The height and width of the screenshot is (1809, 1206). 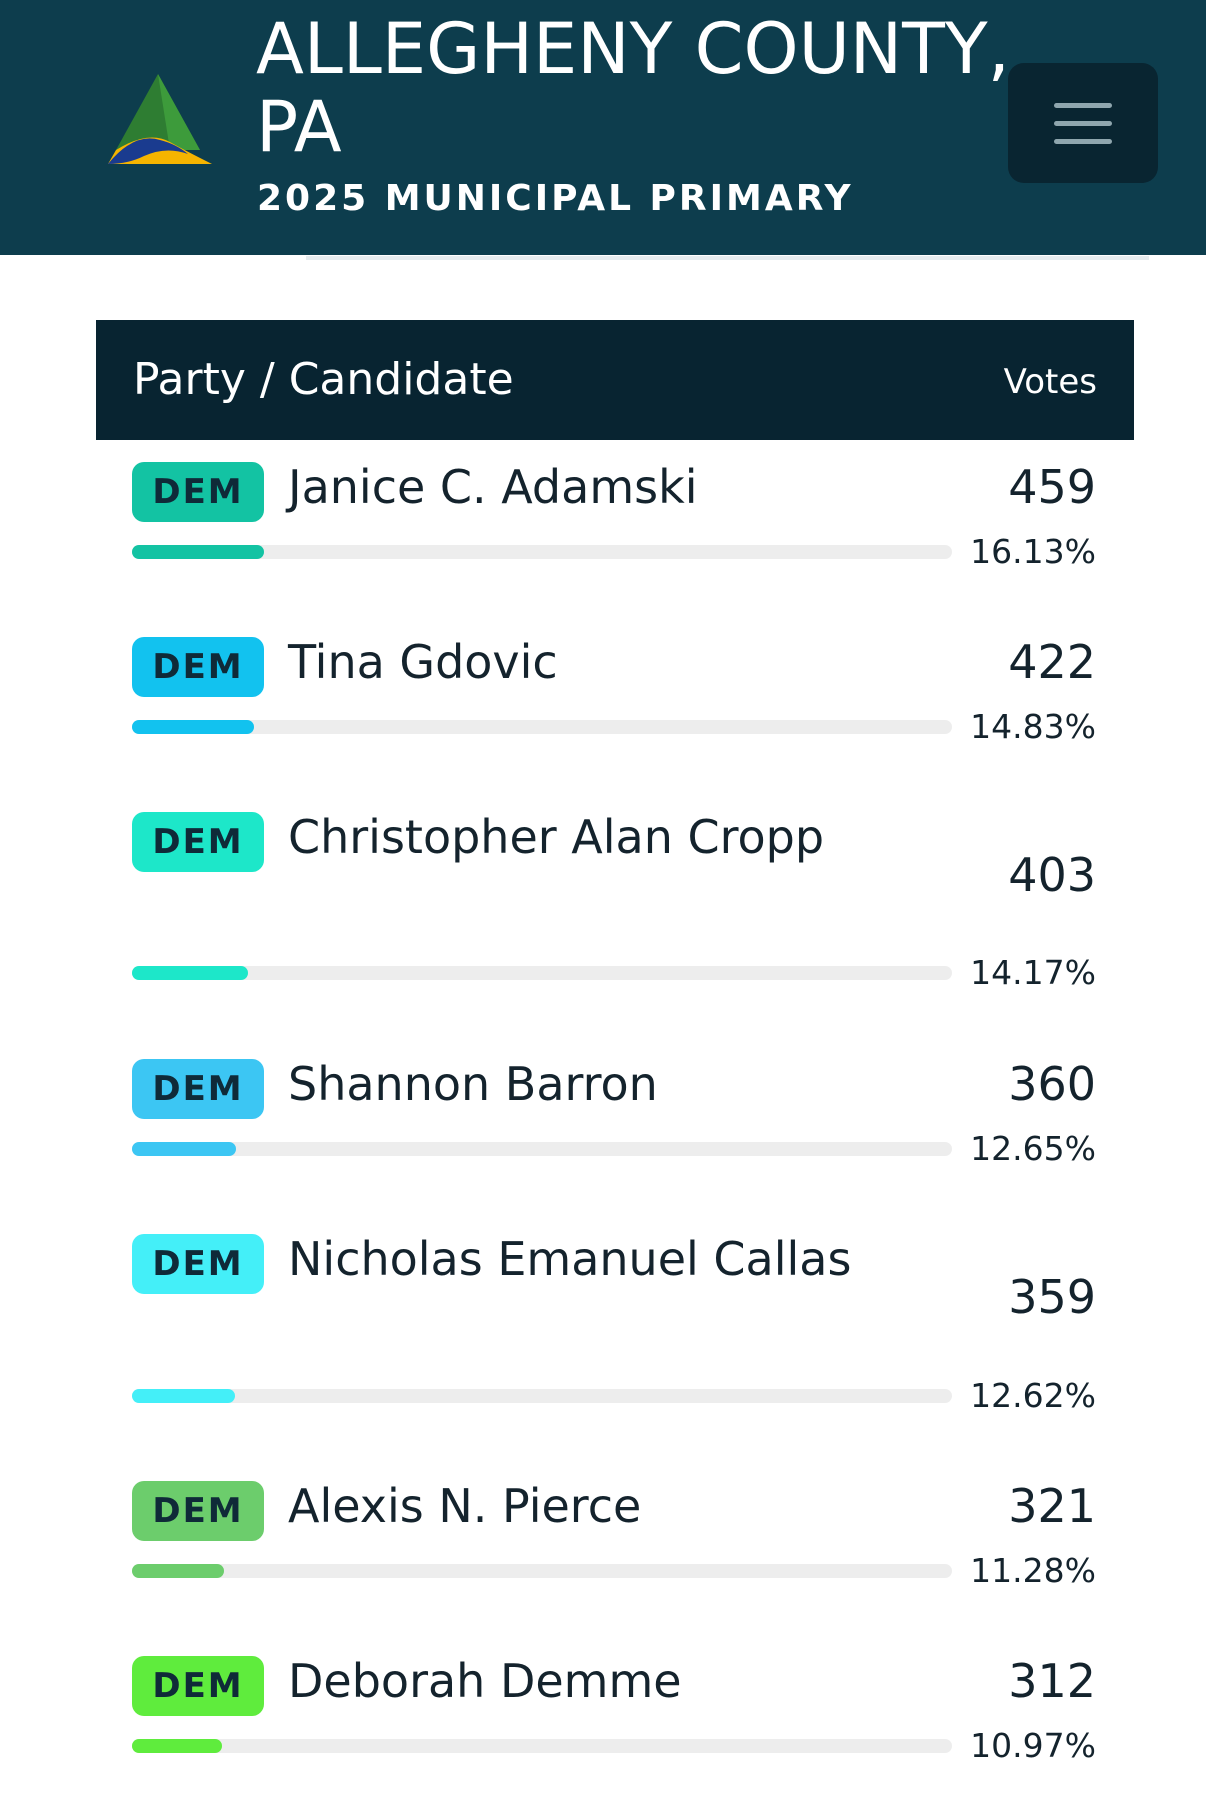 What do you see at coordinates (1033, 726) in the screenshot?
I see `vote-percent: 14.83%` at bounding box center [1033, 726].